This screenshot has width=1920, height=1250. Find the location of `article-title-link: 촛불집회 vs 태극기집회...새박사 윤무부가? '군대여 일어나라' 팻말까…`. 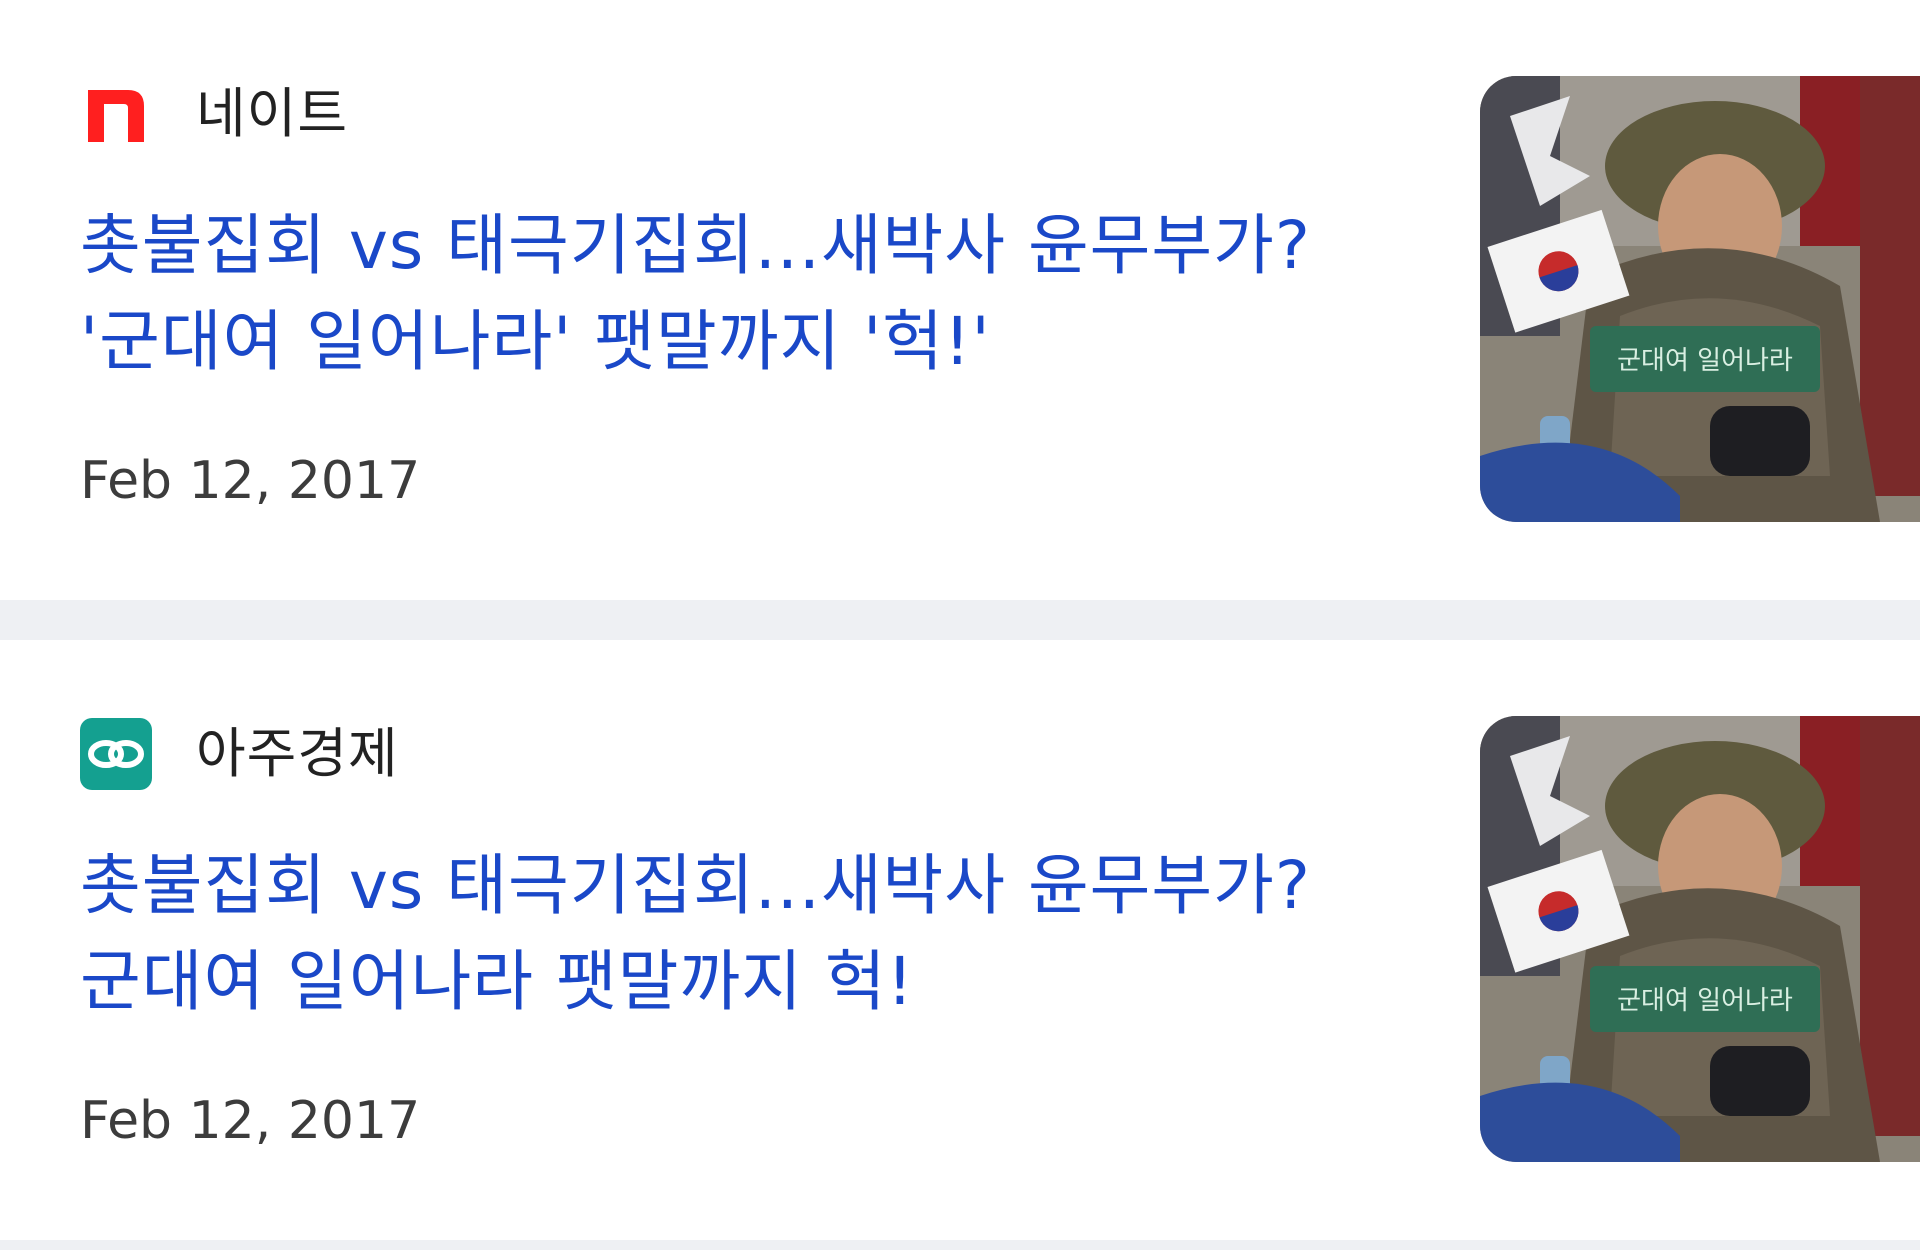

article-title-link: 촛불집회 vs 태극기집회...새박사 윤무부가? '군대여 일어나라' 팻말까… is located at coordinates (700, 294).